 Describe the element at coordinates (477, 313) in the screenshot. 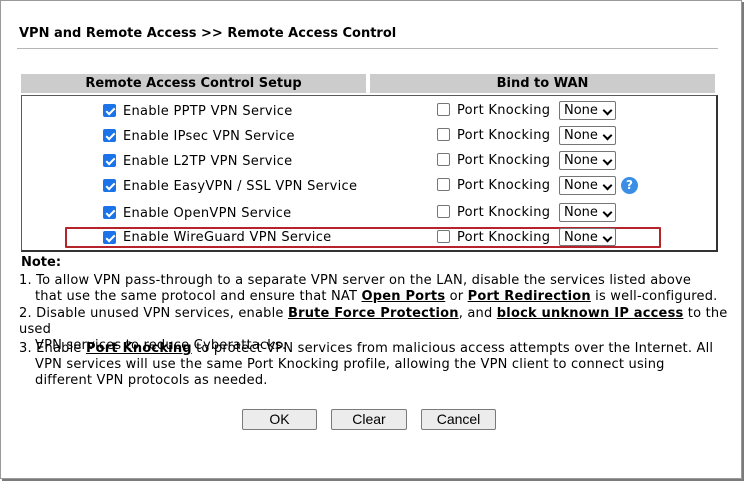

I see `note-2-text-b: , and` at that location.